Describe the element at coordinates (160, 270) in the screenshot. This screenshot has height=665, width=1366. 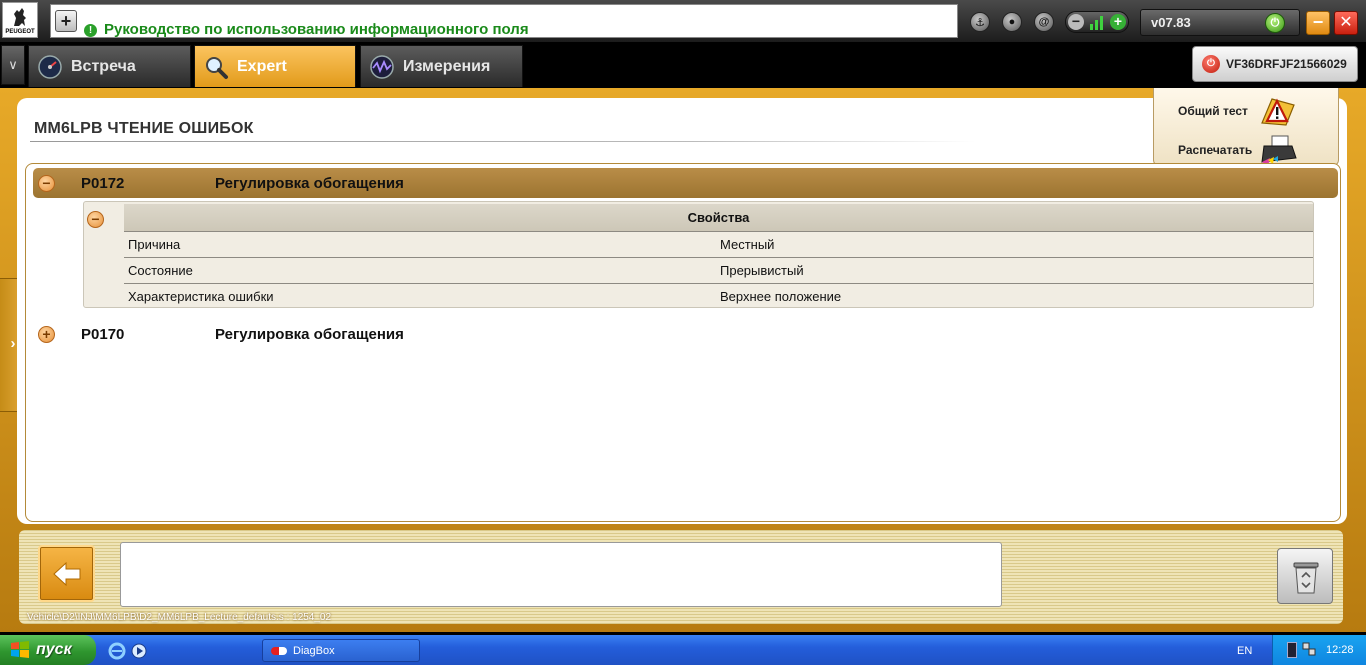
I see `property-key: Состояние` at that location.